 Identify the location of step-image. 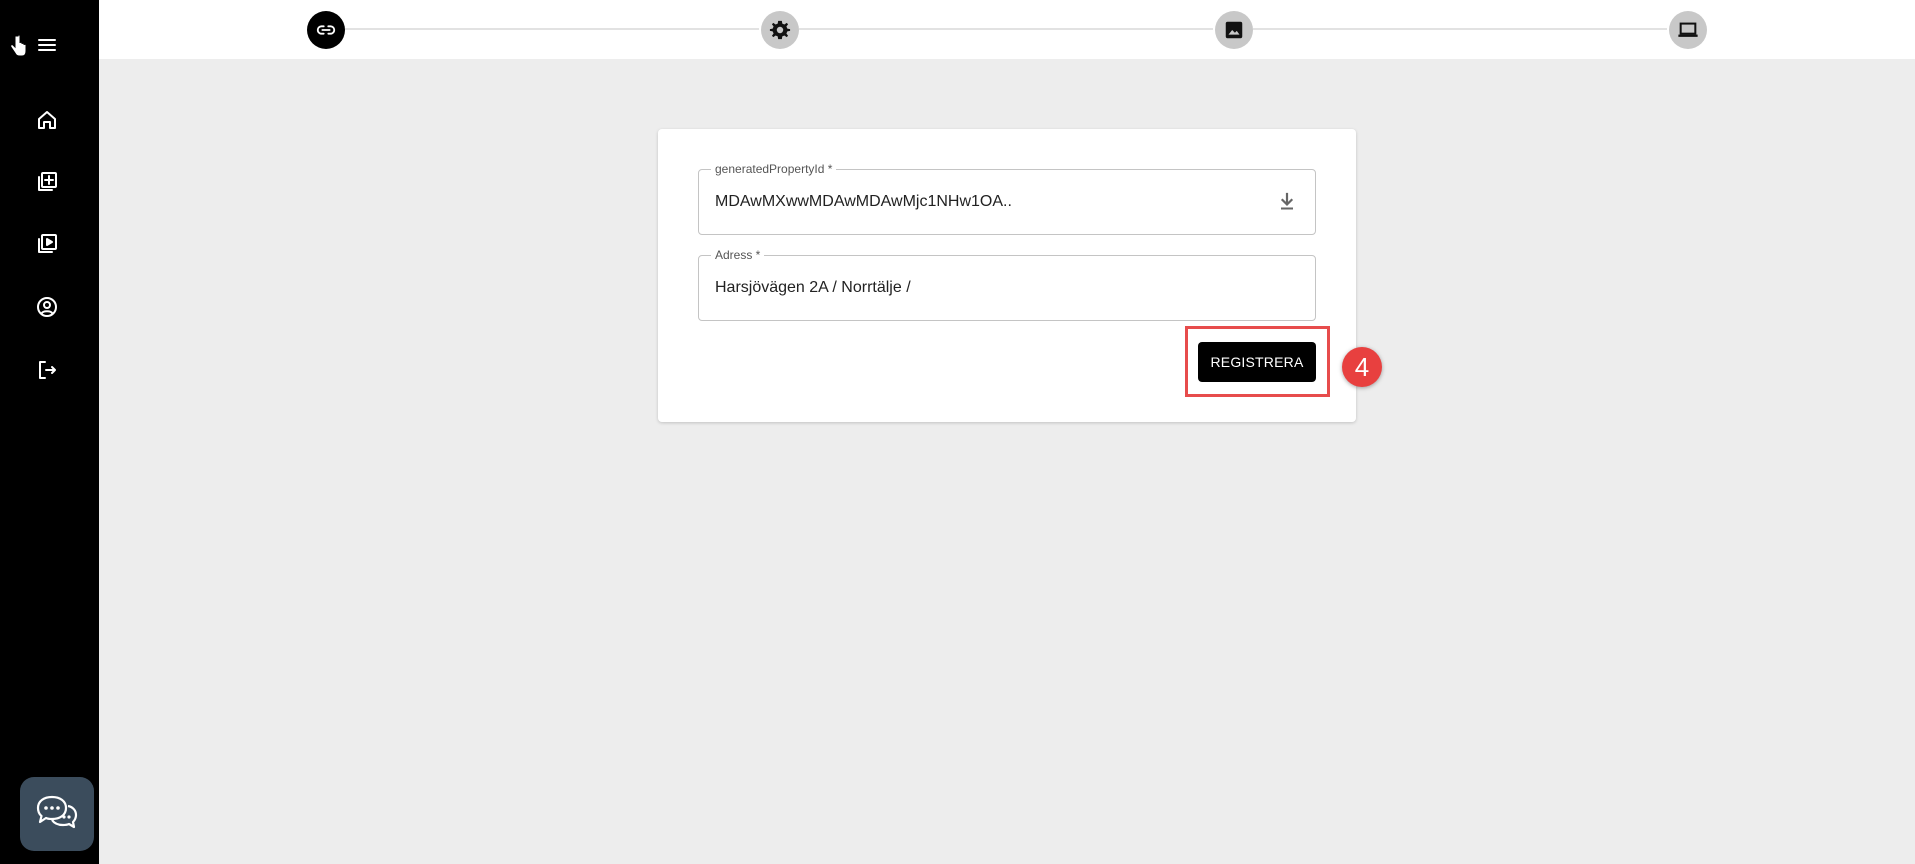
(1234, 30).